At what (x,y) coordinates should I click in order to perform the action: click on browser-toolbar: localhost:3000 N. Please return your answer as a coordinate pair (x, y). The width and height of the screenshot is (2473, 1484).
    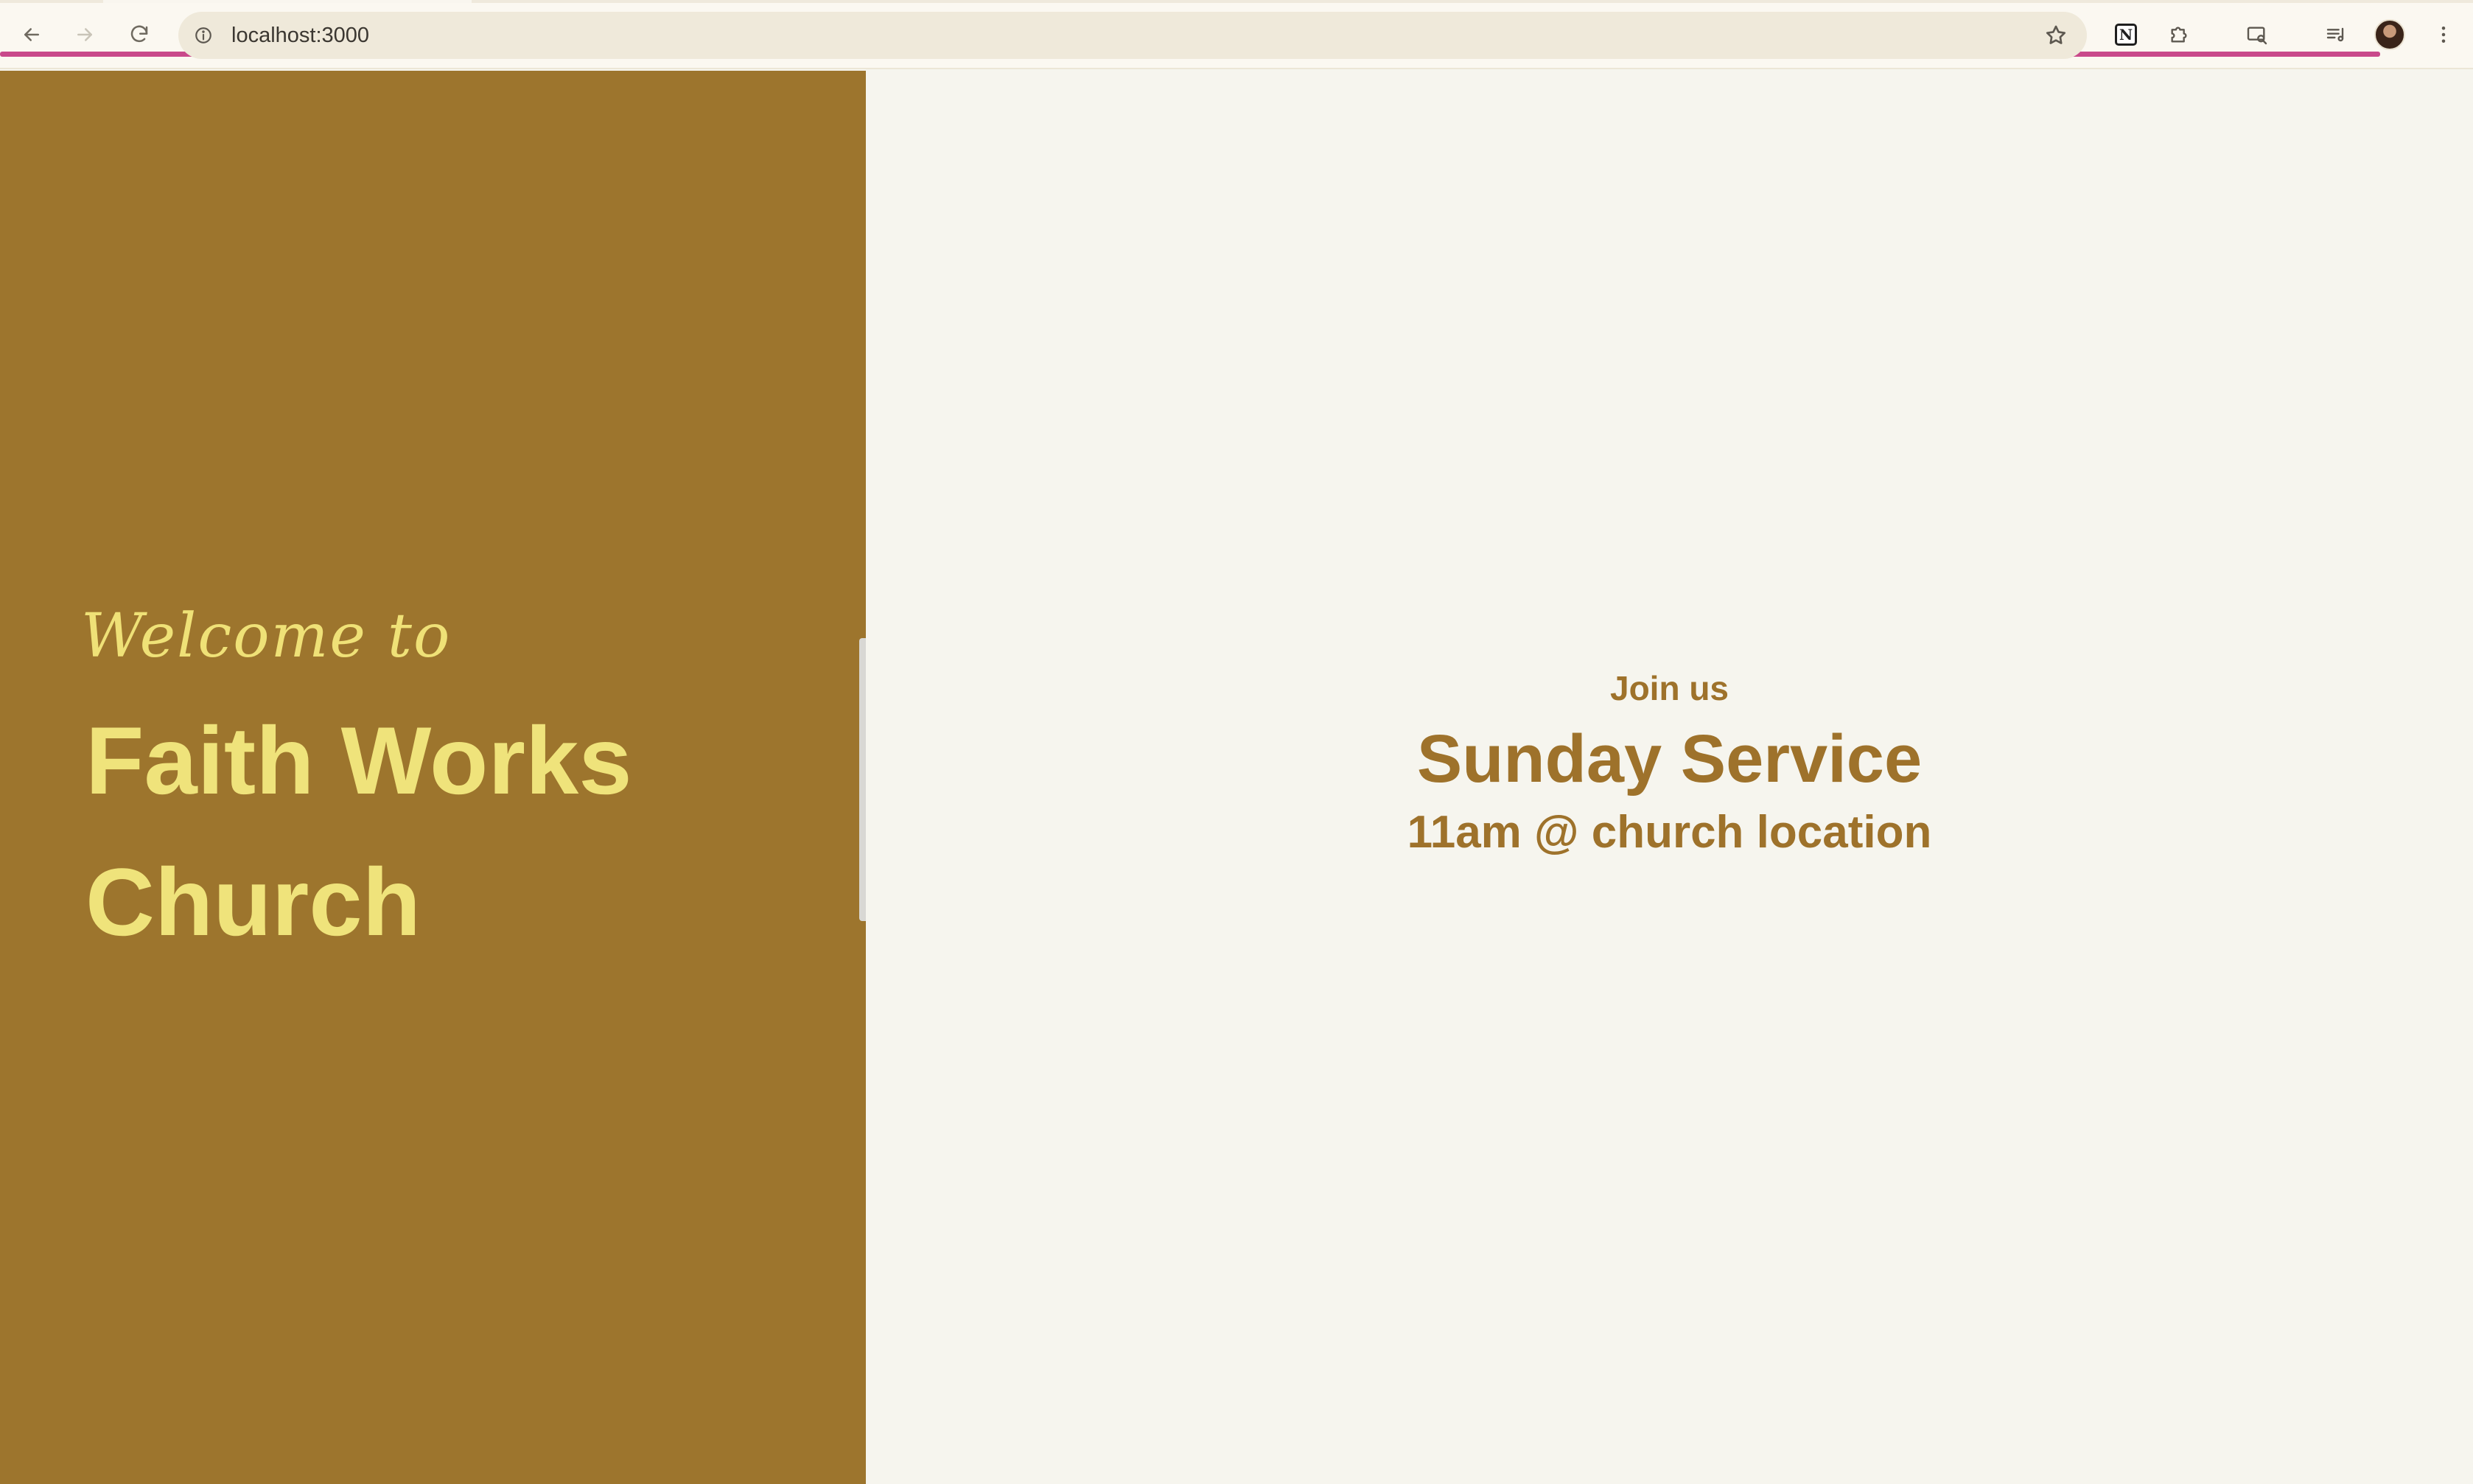
    Looking at the image, I should click on (1236, 34).